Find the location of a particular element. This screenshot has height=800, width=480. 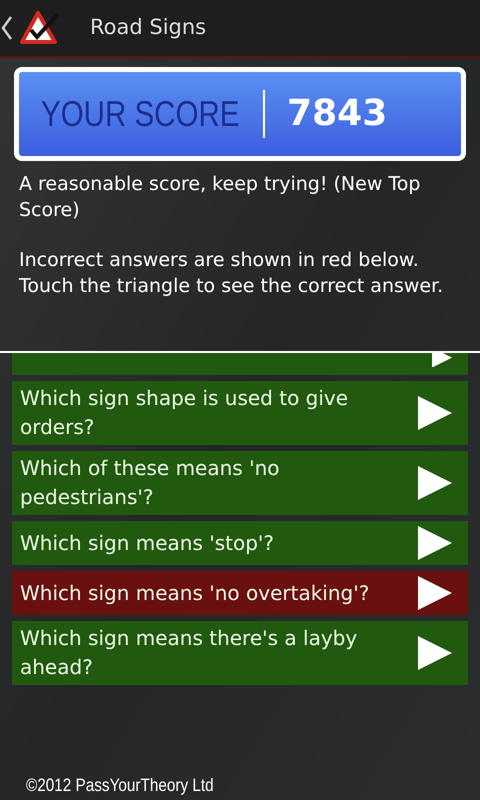

question-text: Which sign shape is used to give orders? is located at coordinates (185, 413).